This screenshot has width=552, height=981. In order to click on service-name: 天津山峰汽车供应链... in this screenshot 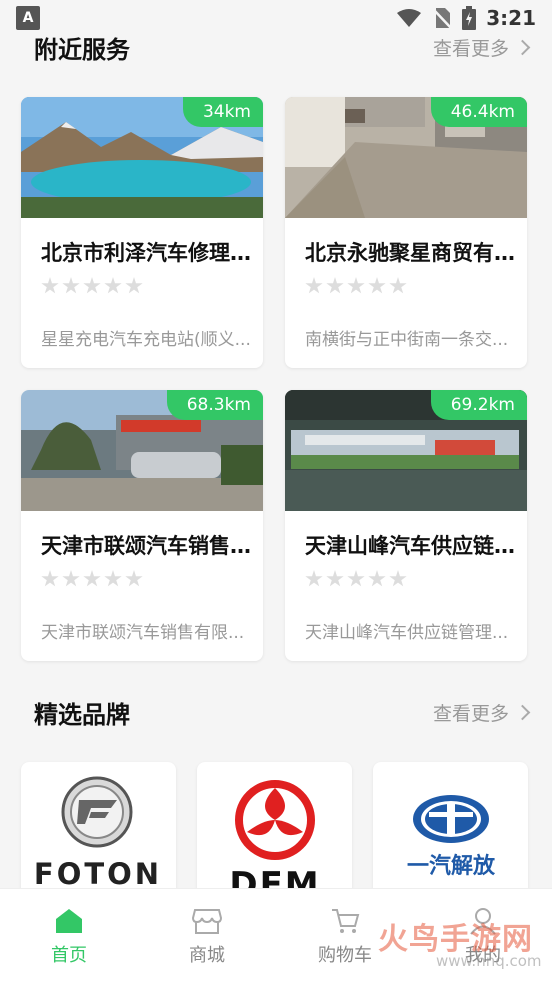, I will do `click(410, 546)`.